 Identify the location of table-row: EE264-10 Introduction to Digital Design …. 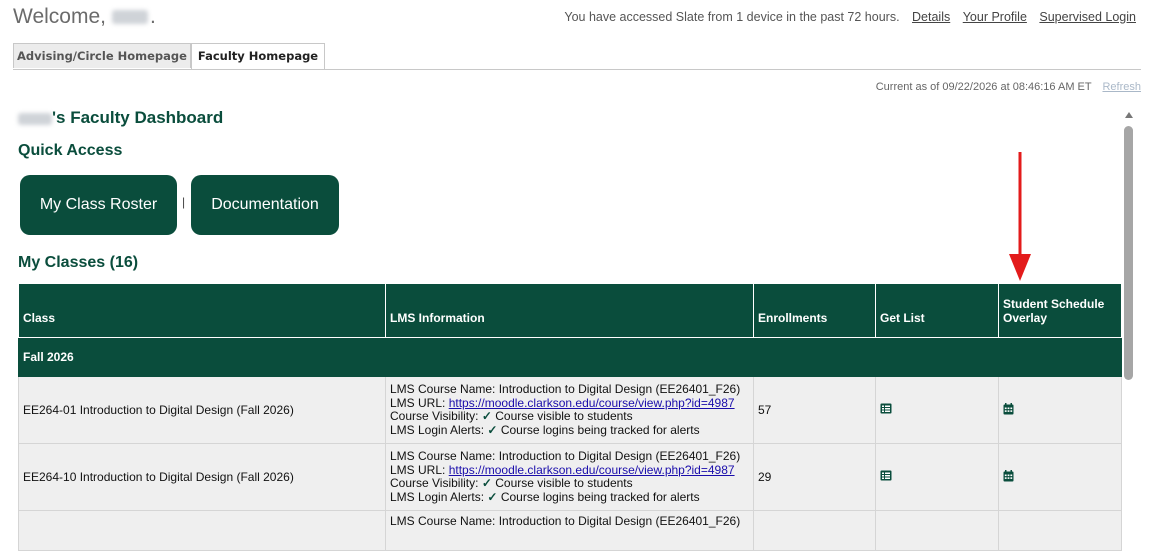
(570, 477).